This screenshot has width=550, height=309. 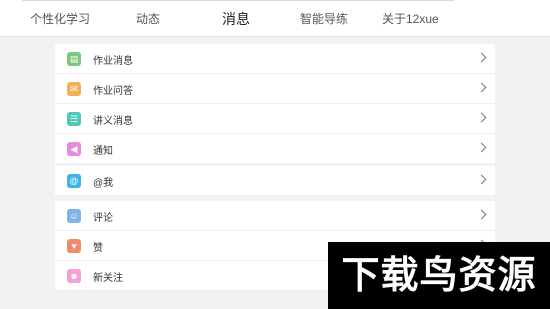 What do you see at coordinates (74, 119) in the screenshot?
I see `handout-message-icon: ☰` at bounding box center [74, 119].